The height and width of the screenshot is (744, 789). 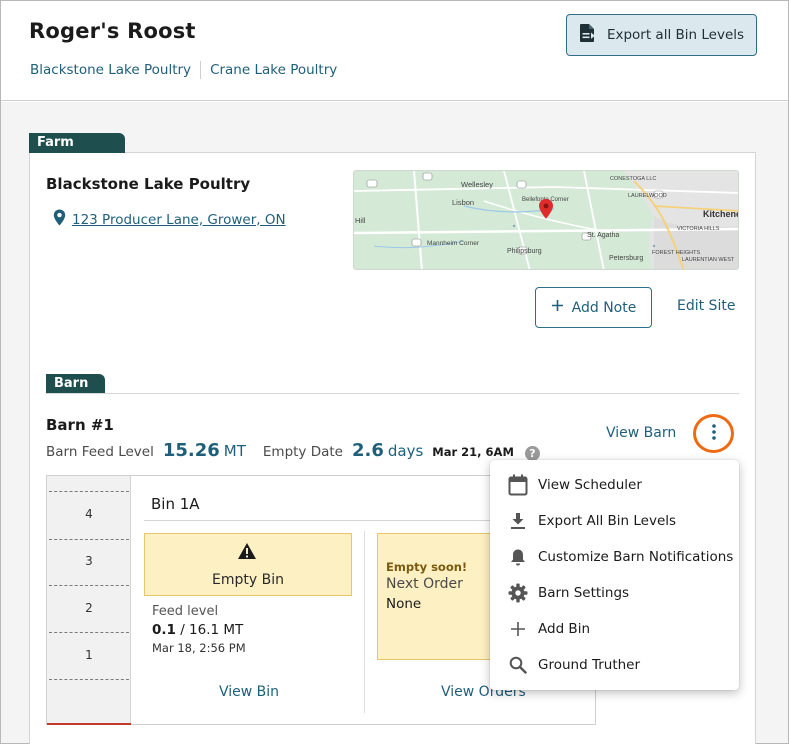 I want to click on barn-feed-level-unit: MT, so click(x=234, y=451).